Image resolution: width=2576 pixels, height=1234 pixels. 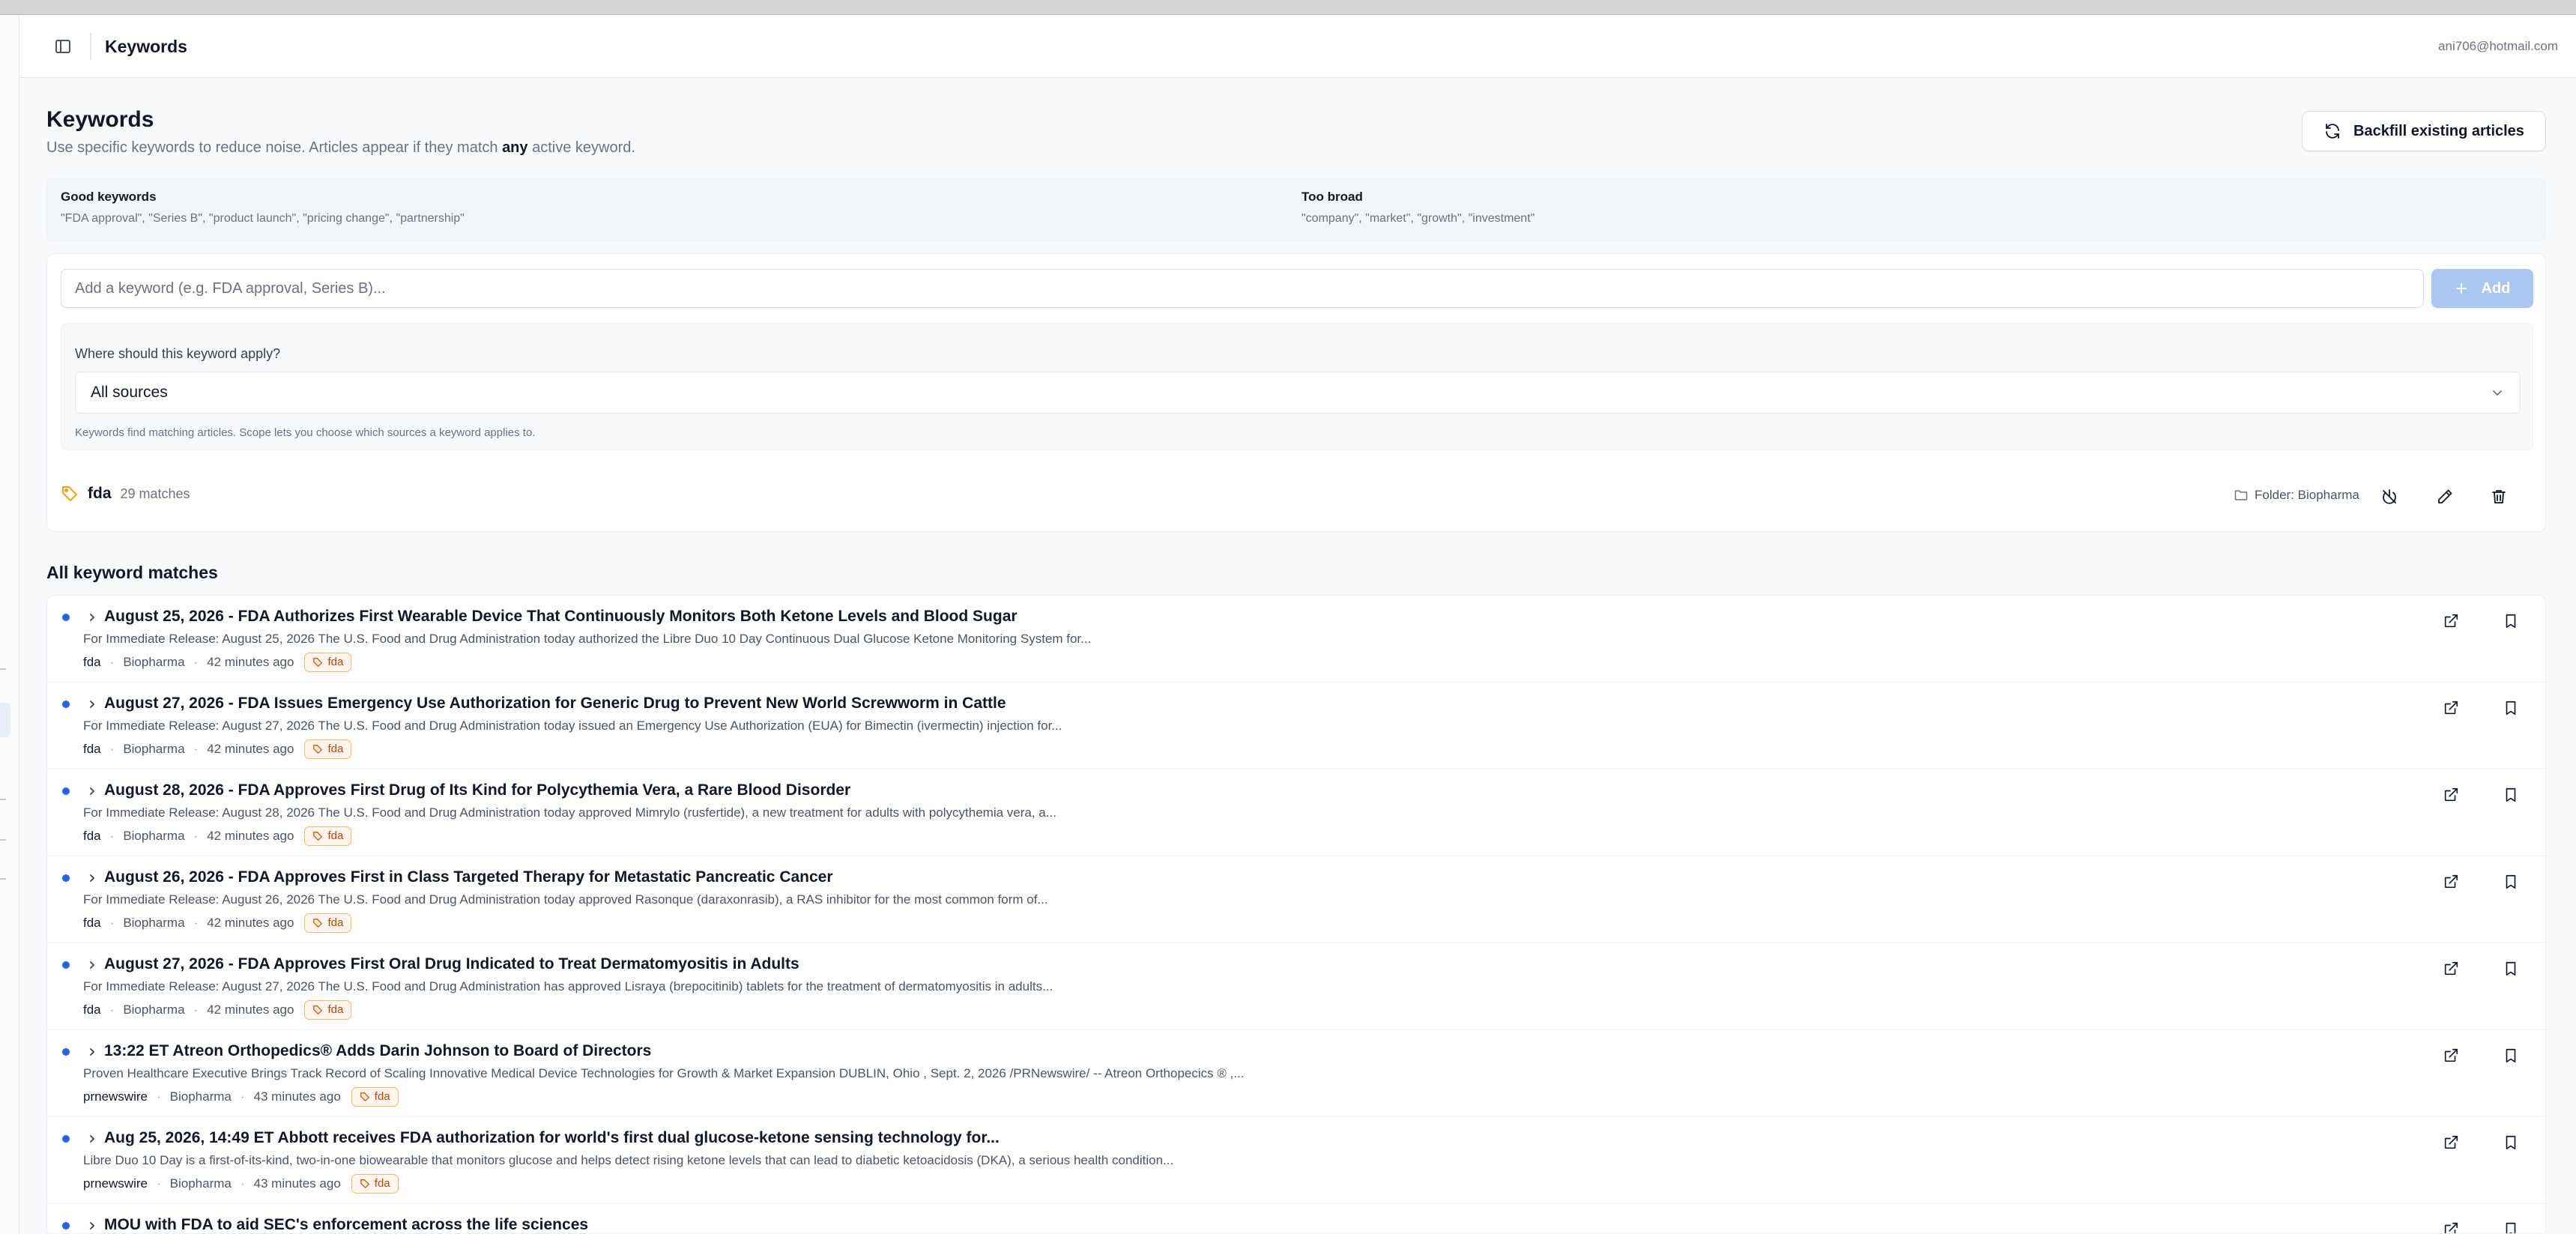 I want to click on delete-keyword-button, so click(x=2498, y=496).